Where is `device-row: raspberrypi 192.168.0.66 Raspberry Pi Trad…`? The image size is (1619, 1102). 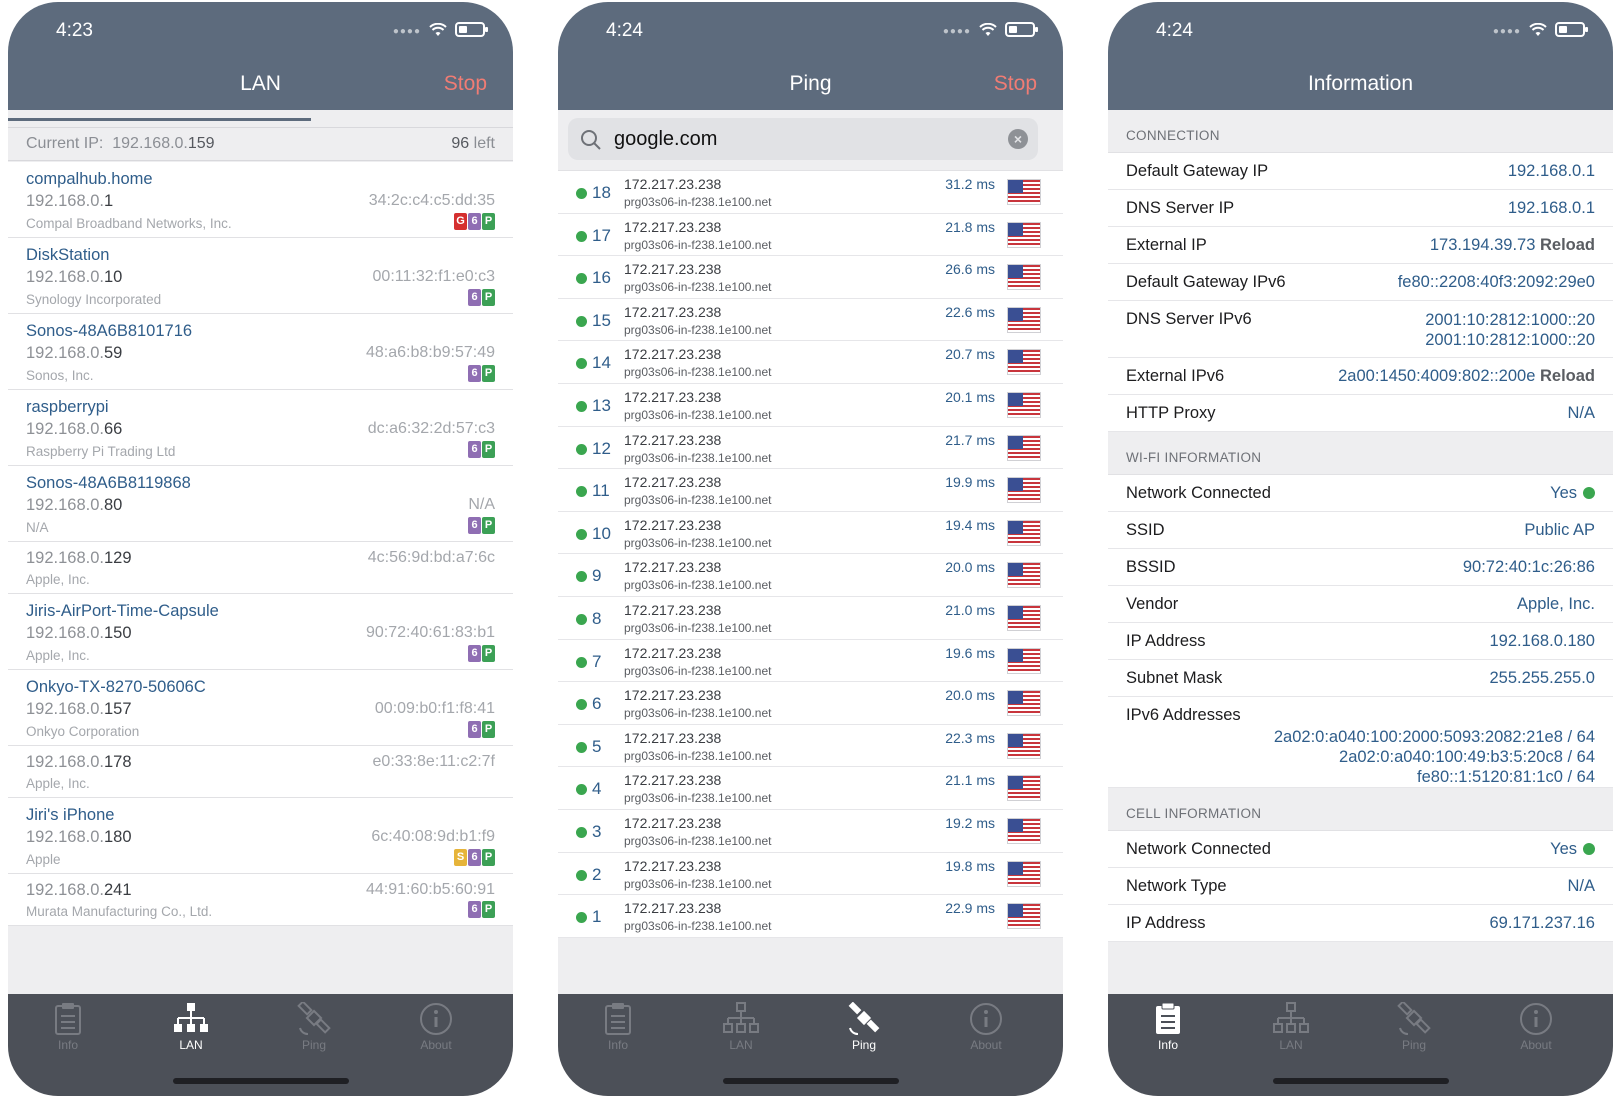
device-row: raspberrypi 192.168.0.66 Raspberry Pi Trad… is located at coordinates (260, 428).